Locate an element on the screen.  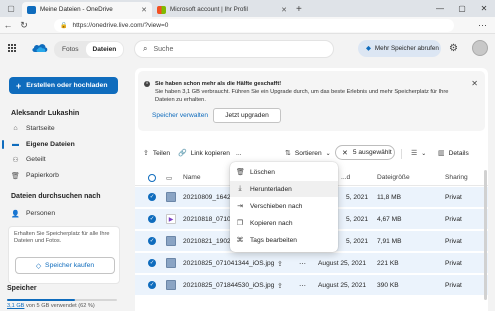
sidebar-item-my-files: ▬ Eigene Dateien is located at coordinates (66, 144).